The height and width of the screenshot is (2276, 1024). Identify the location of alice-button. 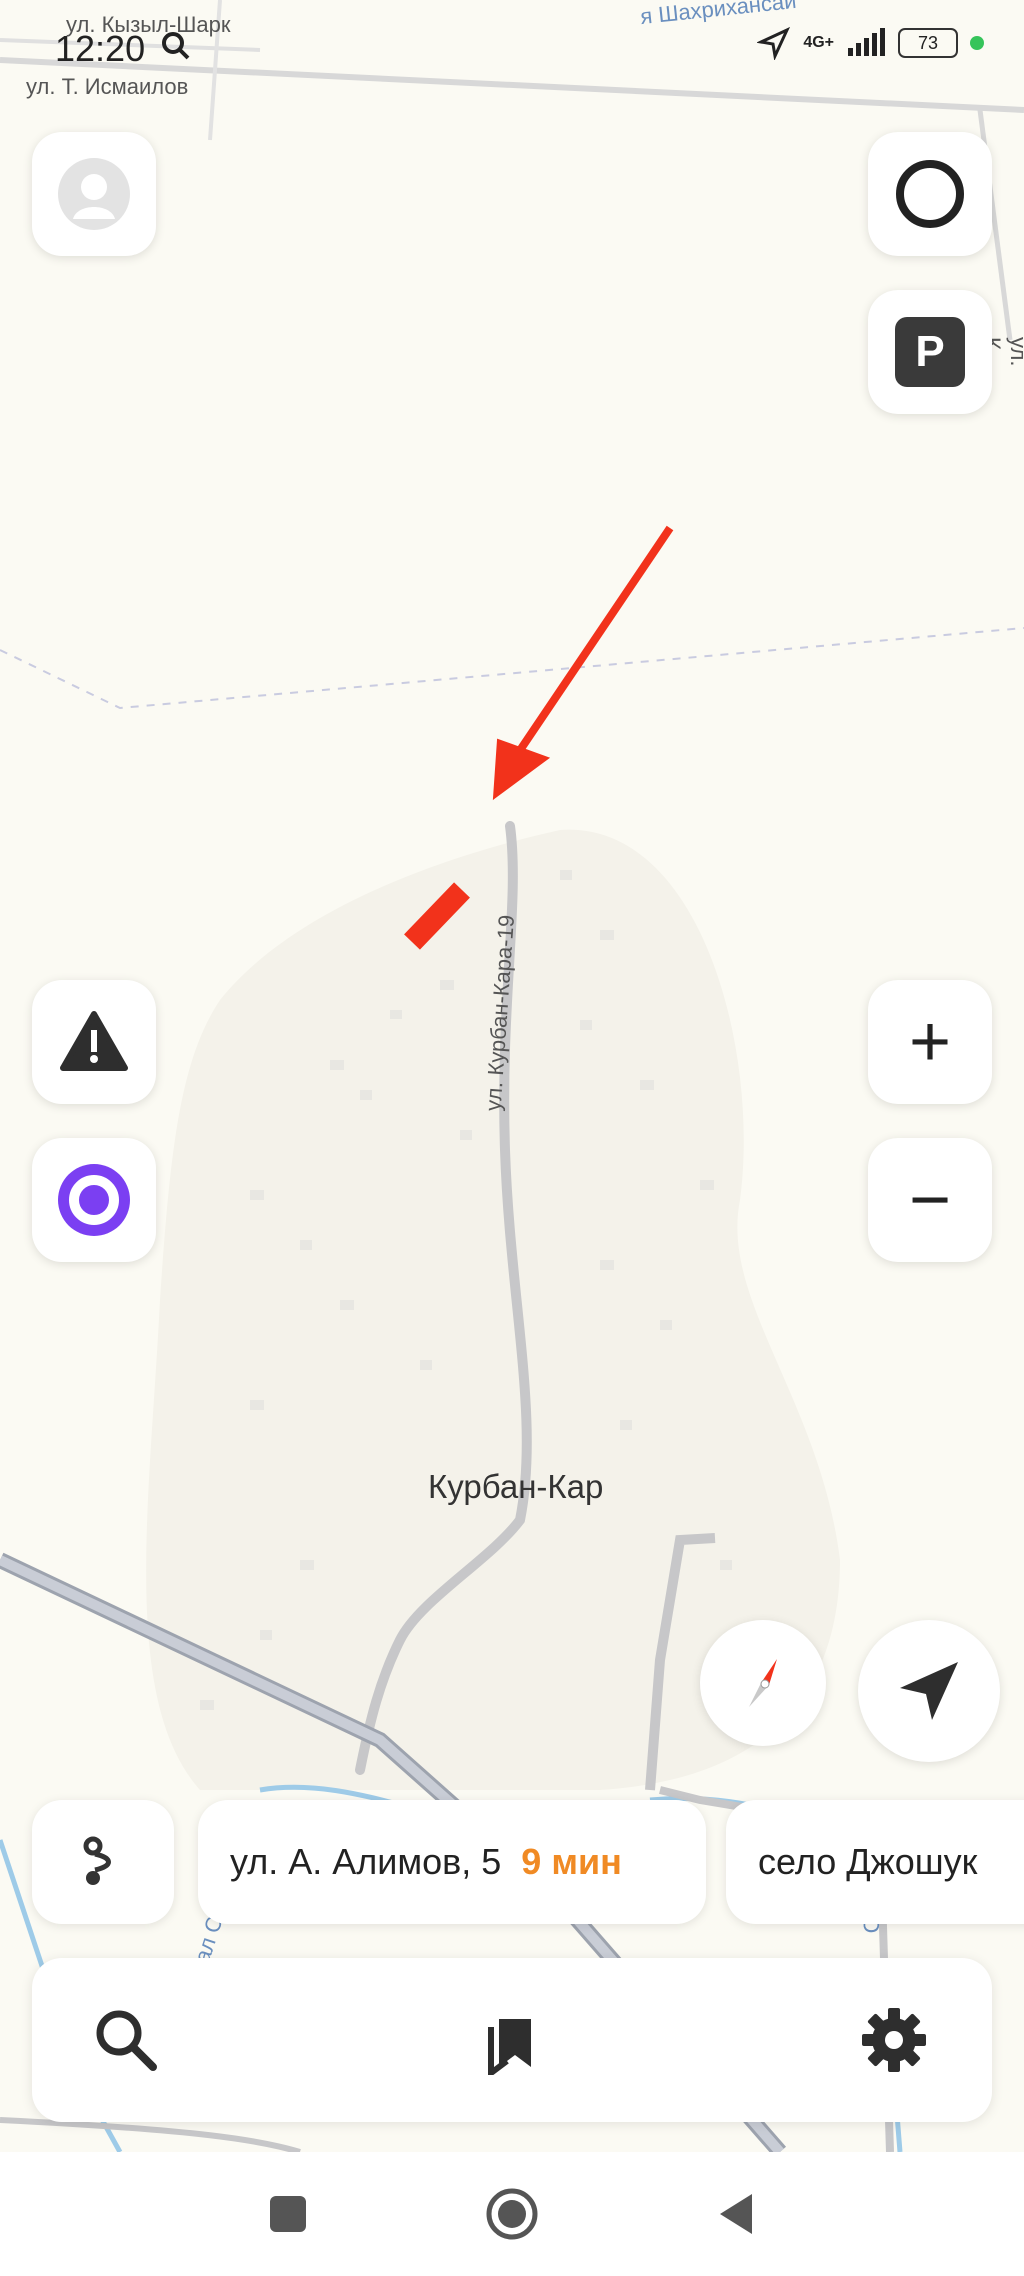
(94, 1200).